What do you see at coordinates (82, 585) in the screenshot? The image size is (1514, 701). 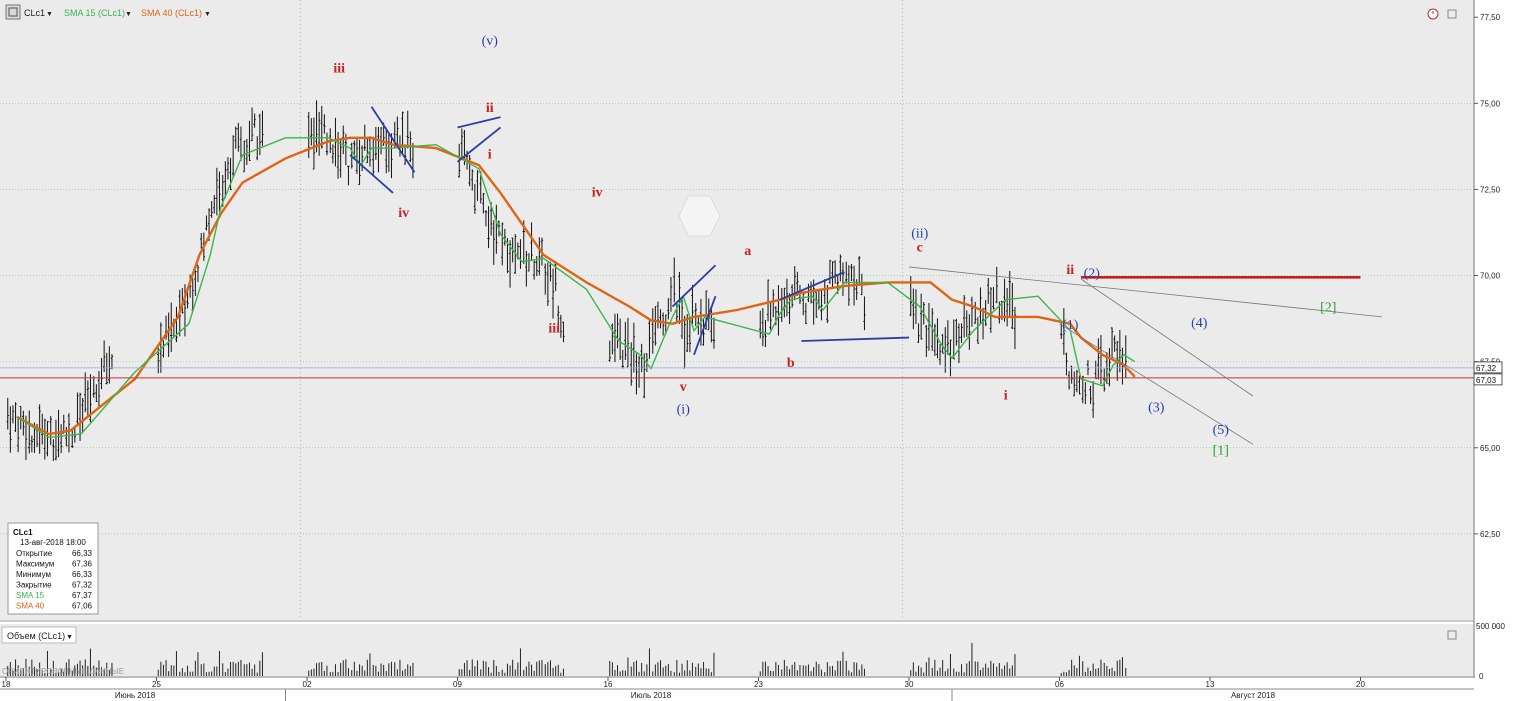 I see `info-close-value: 67,32` at bounding box center [82, 585].